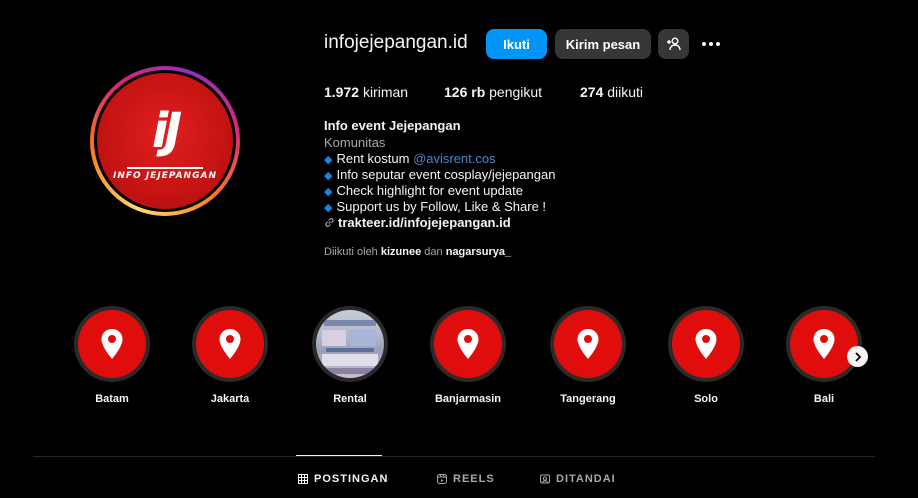 This screenshot has width=918, height=498. What do you see at coordinates (454, 456) in the screenshot?
I see `tabs-divider` at bounding box center [454, 456].